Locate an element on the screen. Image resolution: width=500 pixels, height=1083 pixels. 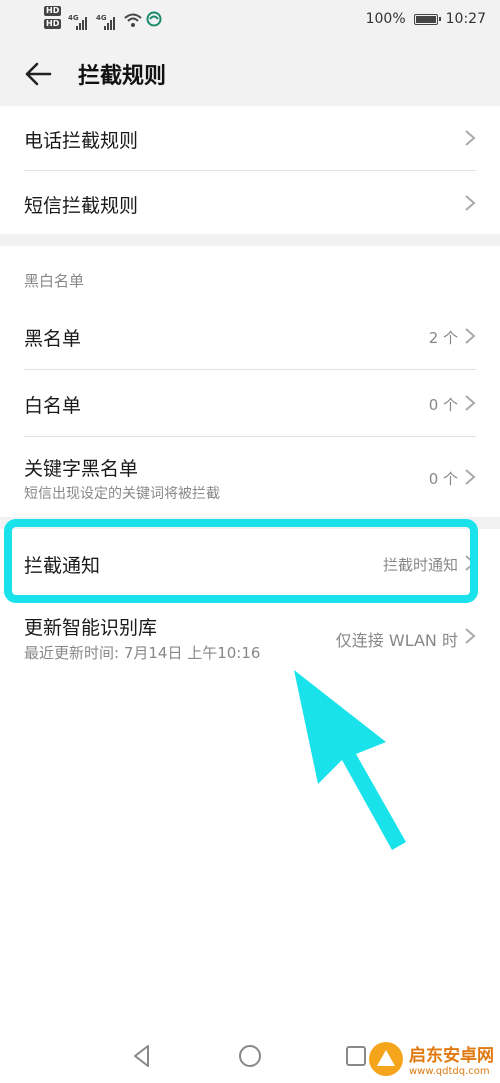
phone-rules-item: 电话拦截规则 is located at coordinates (250, 138).